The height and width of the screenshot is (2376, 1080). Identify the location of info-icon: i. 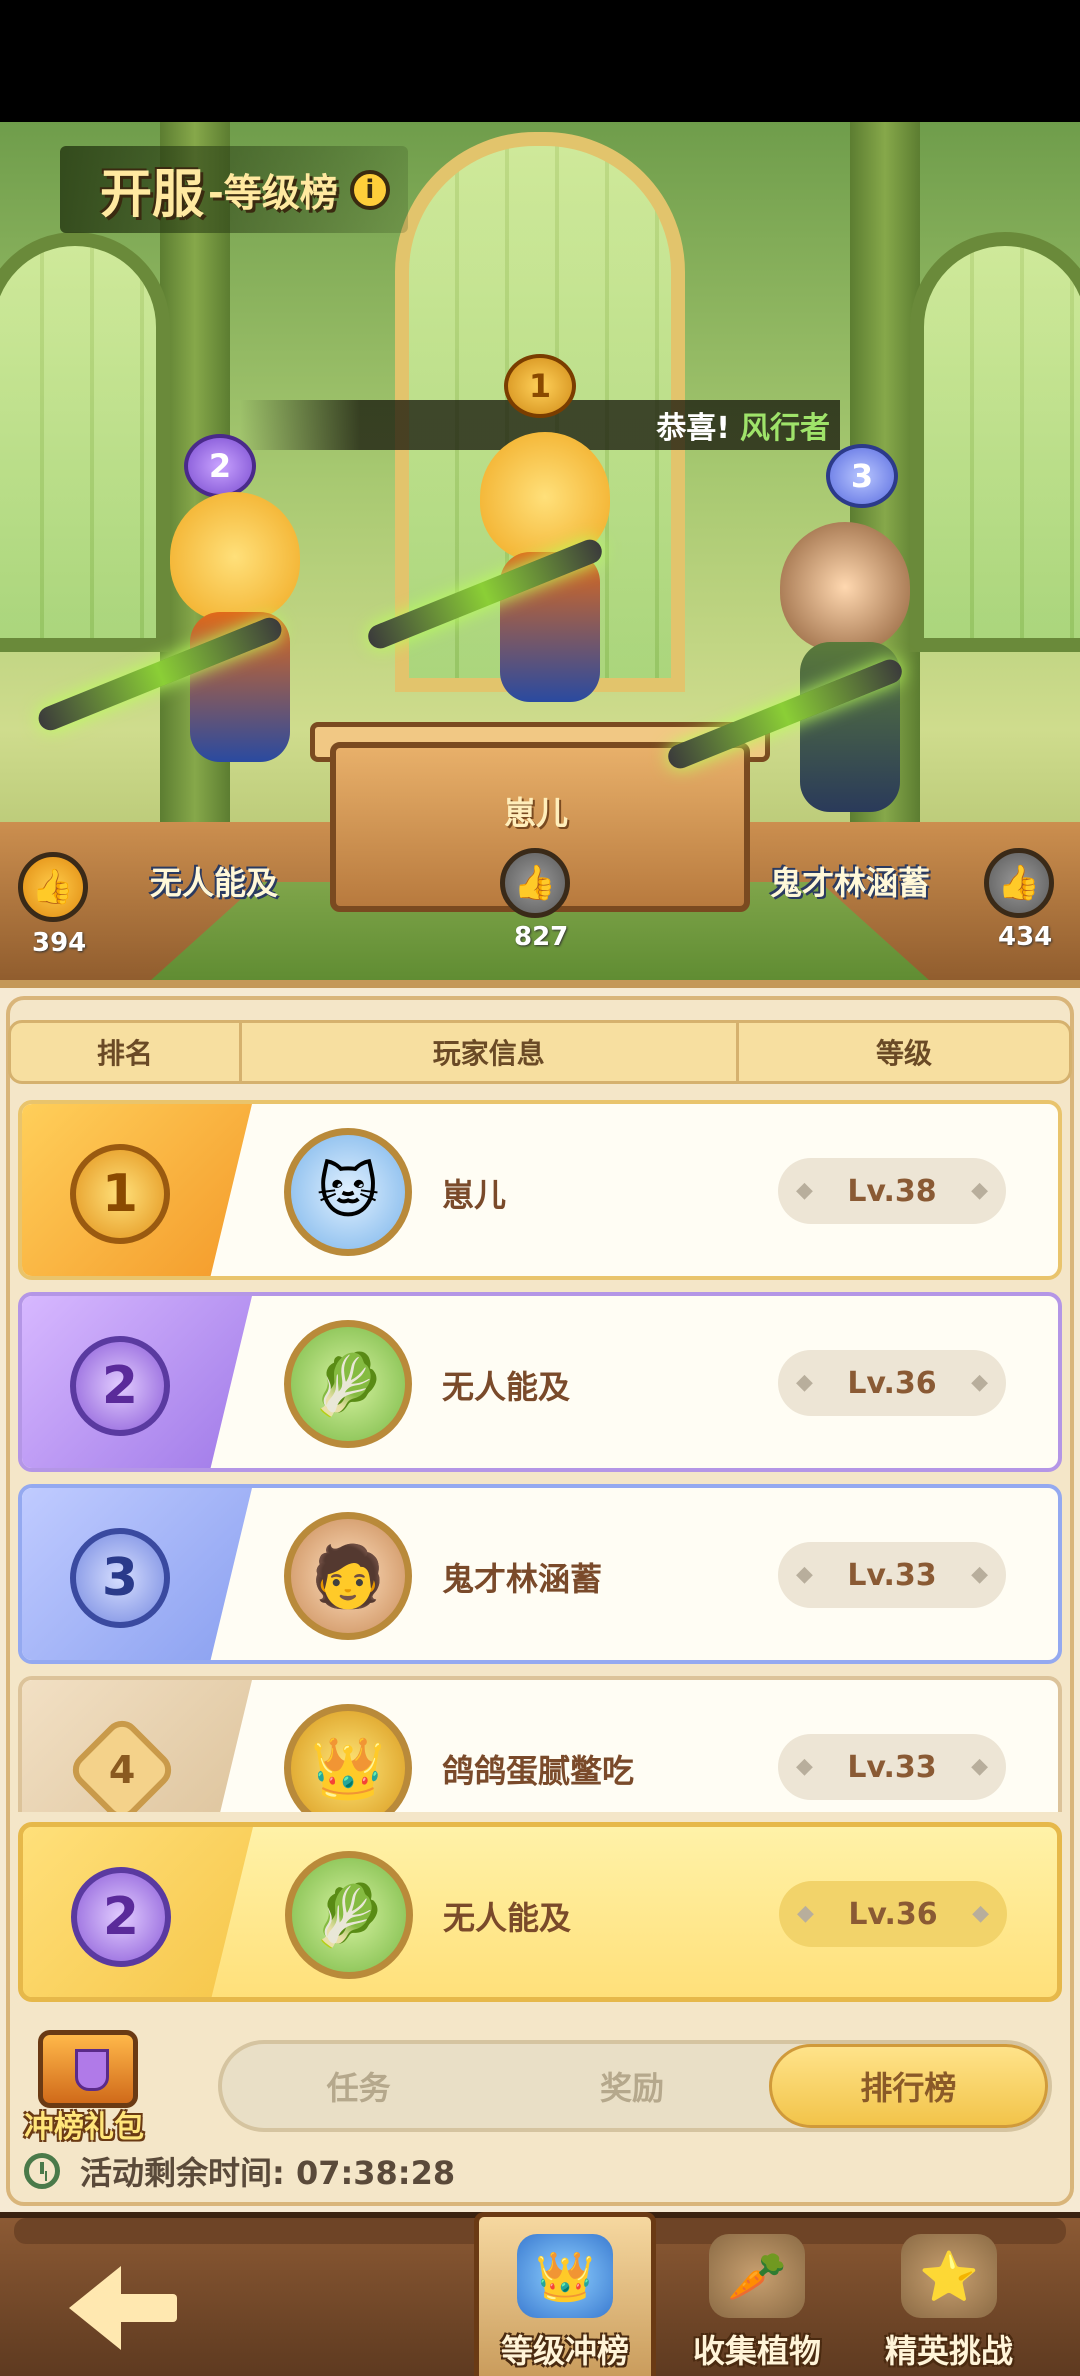
(369, 189).